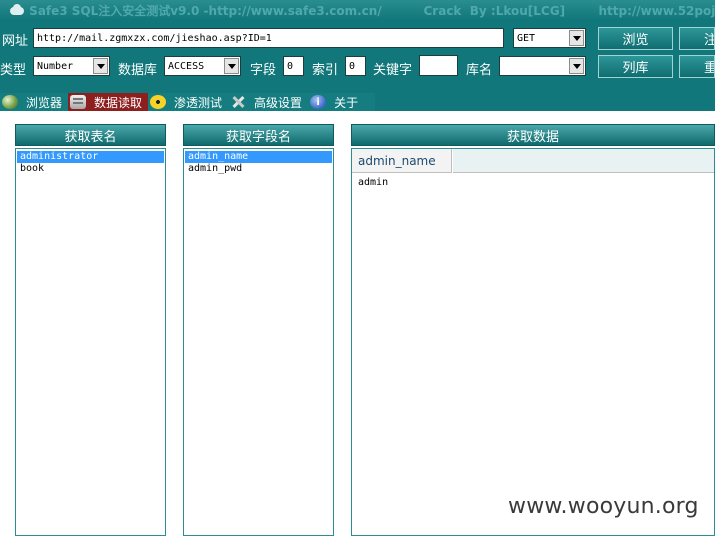  What do you see at coordinates (90, 169) in the screenshot?
I see `list-item: book` at bounding box center [90, 169].